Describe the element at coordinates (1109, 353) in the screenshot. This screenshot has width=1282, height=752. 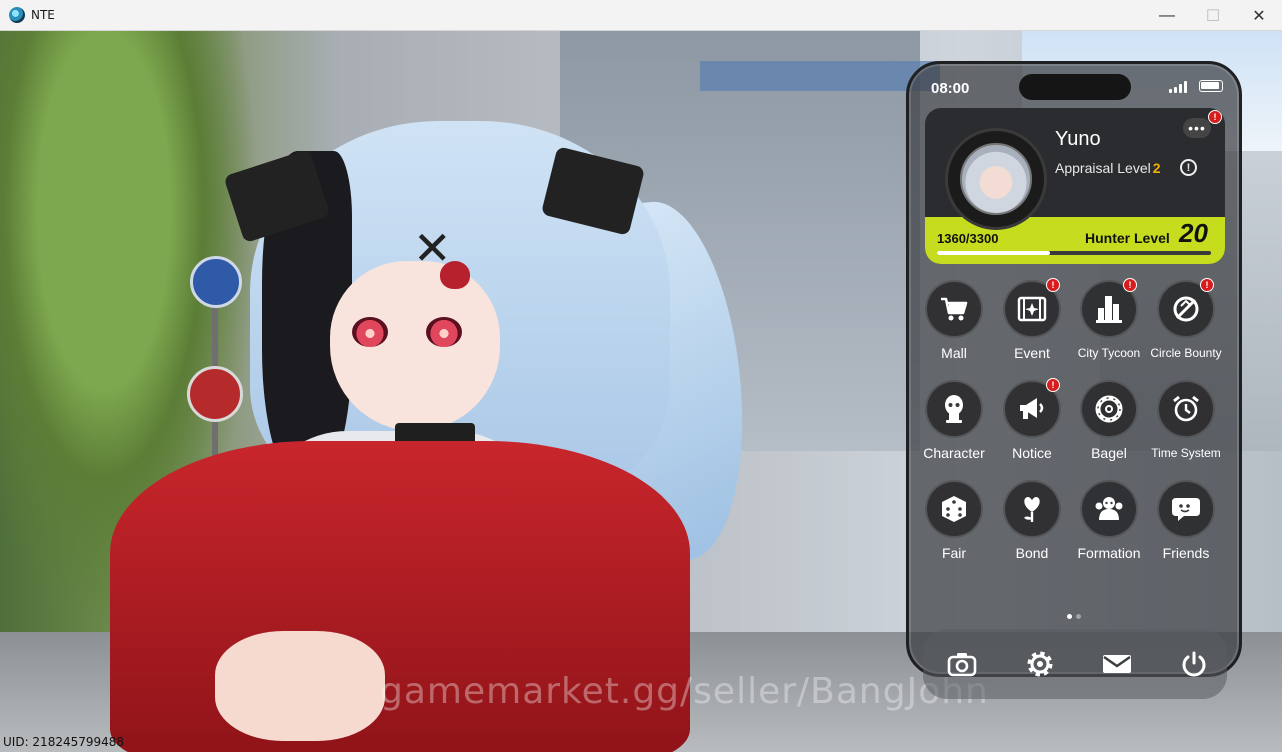
I see `app-label: City Tycoon` at that location.